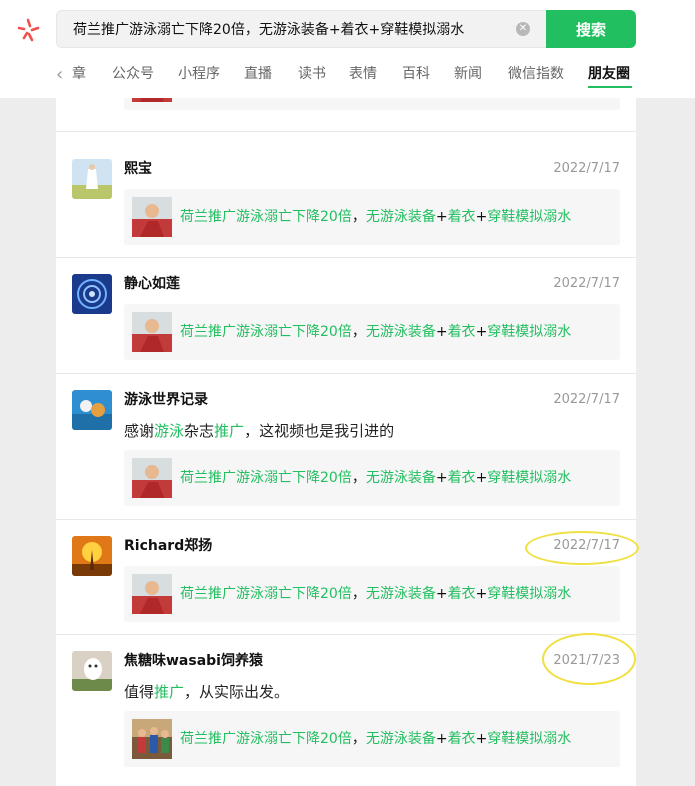 The width and height of the screenshot is (695, 786). I want to click on search-button: 搜索, so click(591, 29).